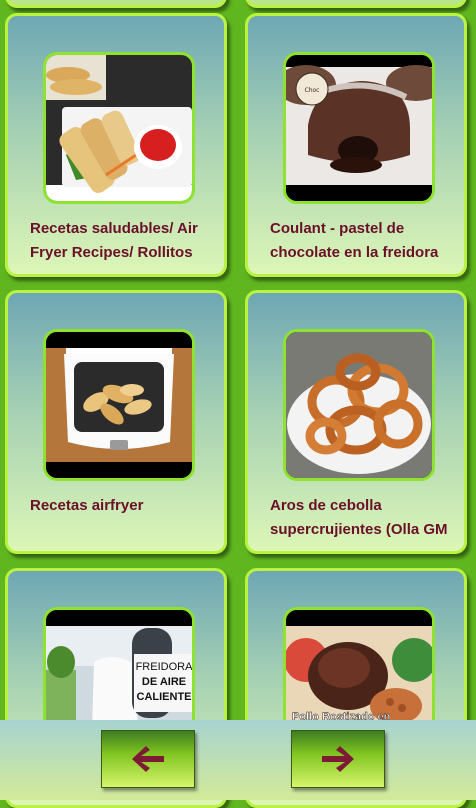  I want to click on svg-text: Choc, so click(312, 90).